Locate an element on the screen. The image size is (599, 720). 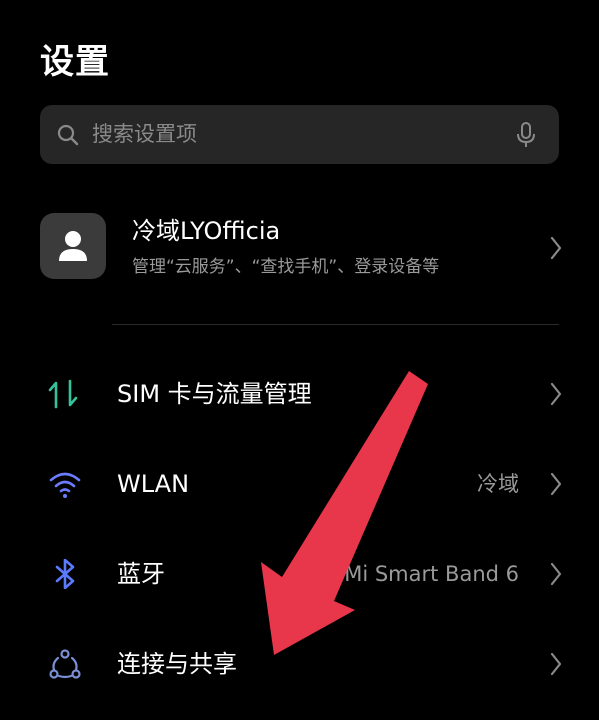
setting-item-label: 连接与共享 is located at coordinates (177, 664).